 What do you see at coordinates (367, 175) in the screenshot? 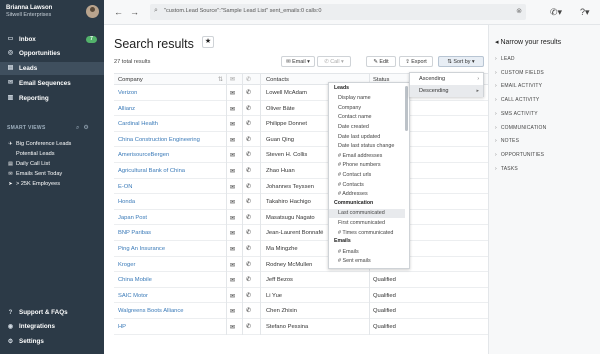
I see `sort-field-option: # Contact urls` at bounding box center [367, 175].